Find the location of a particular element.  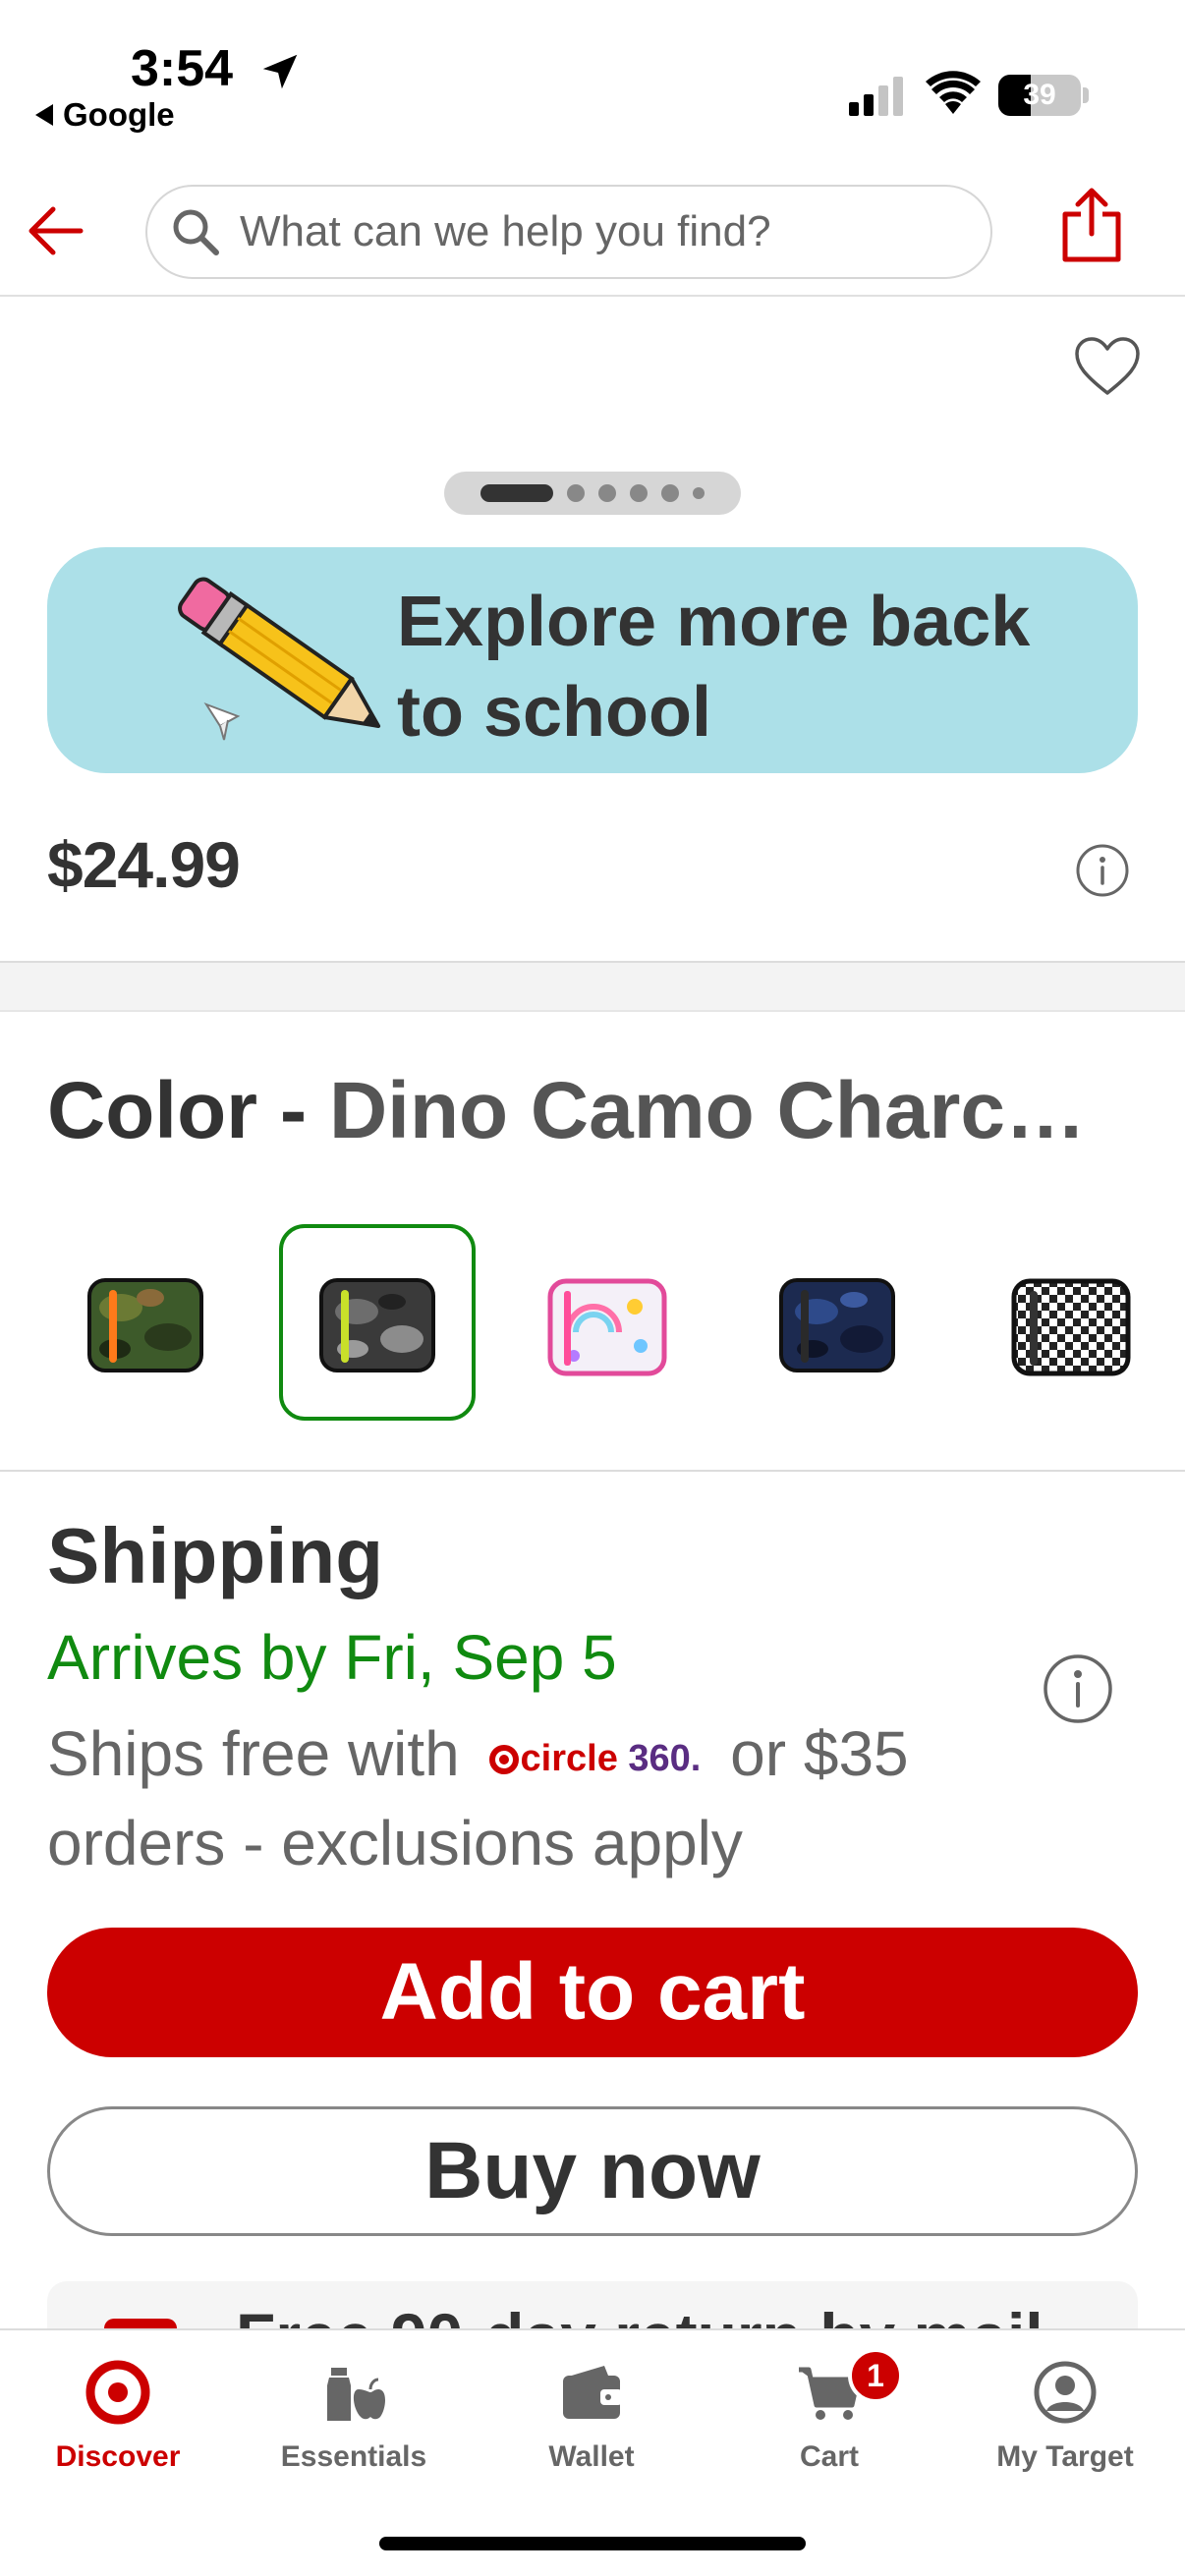

tab-my-target: My Target is located at coordinates (1065, 2409).